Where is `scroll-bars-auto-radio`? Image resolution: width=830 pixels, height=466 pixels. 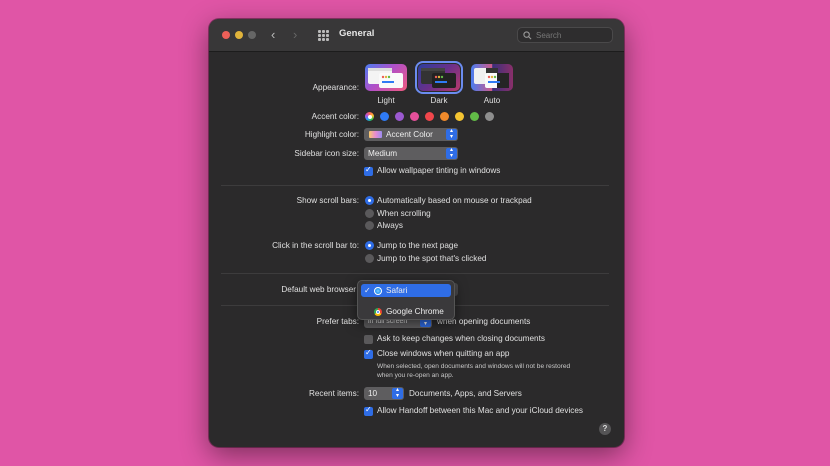 scroll-bars-auto-radio is located at coordinates (369, 200).